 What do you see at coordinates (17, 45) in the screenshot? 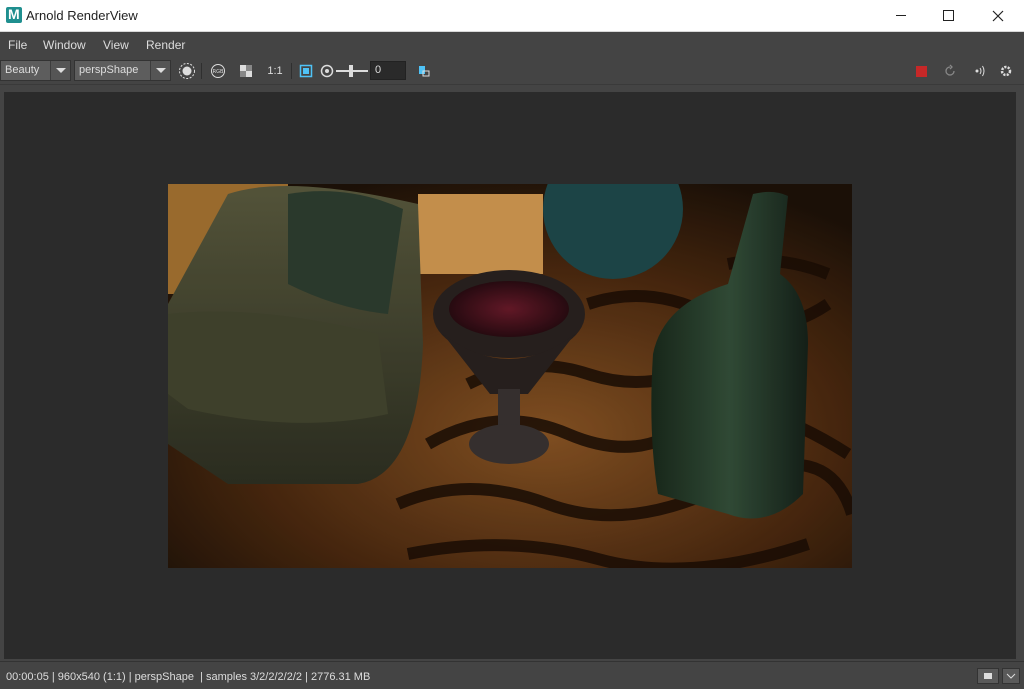
I see `menu-file: File` at bounding box center [17, 45].